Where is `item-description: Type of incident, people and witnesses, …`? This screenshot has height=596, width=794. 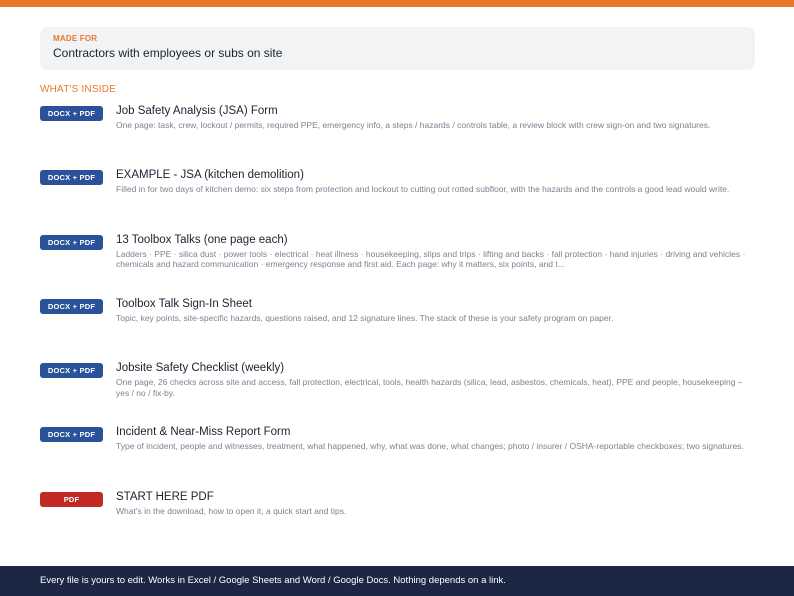
item-description: Type of incident, people and witnesses, … is located at coordinates (430, 446).